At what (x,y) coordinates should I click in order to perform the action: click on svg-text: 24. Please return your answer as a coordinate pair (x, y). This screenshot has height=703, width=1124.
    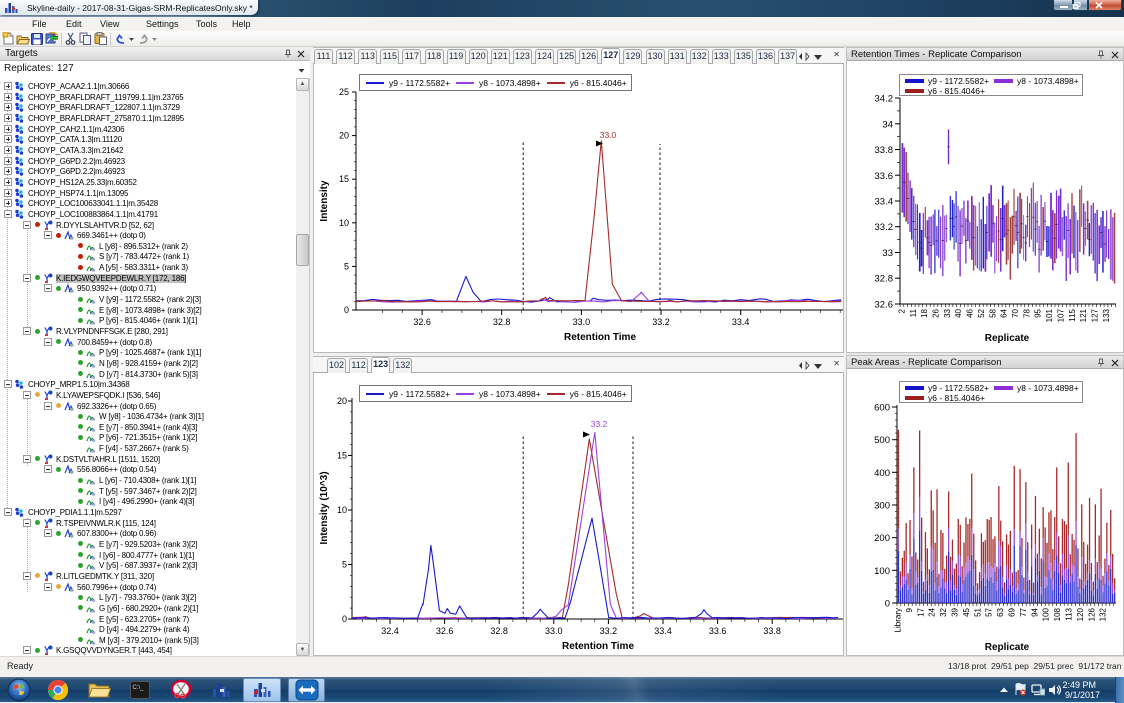
    Looking at the image, I should click on (932, 611).